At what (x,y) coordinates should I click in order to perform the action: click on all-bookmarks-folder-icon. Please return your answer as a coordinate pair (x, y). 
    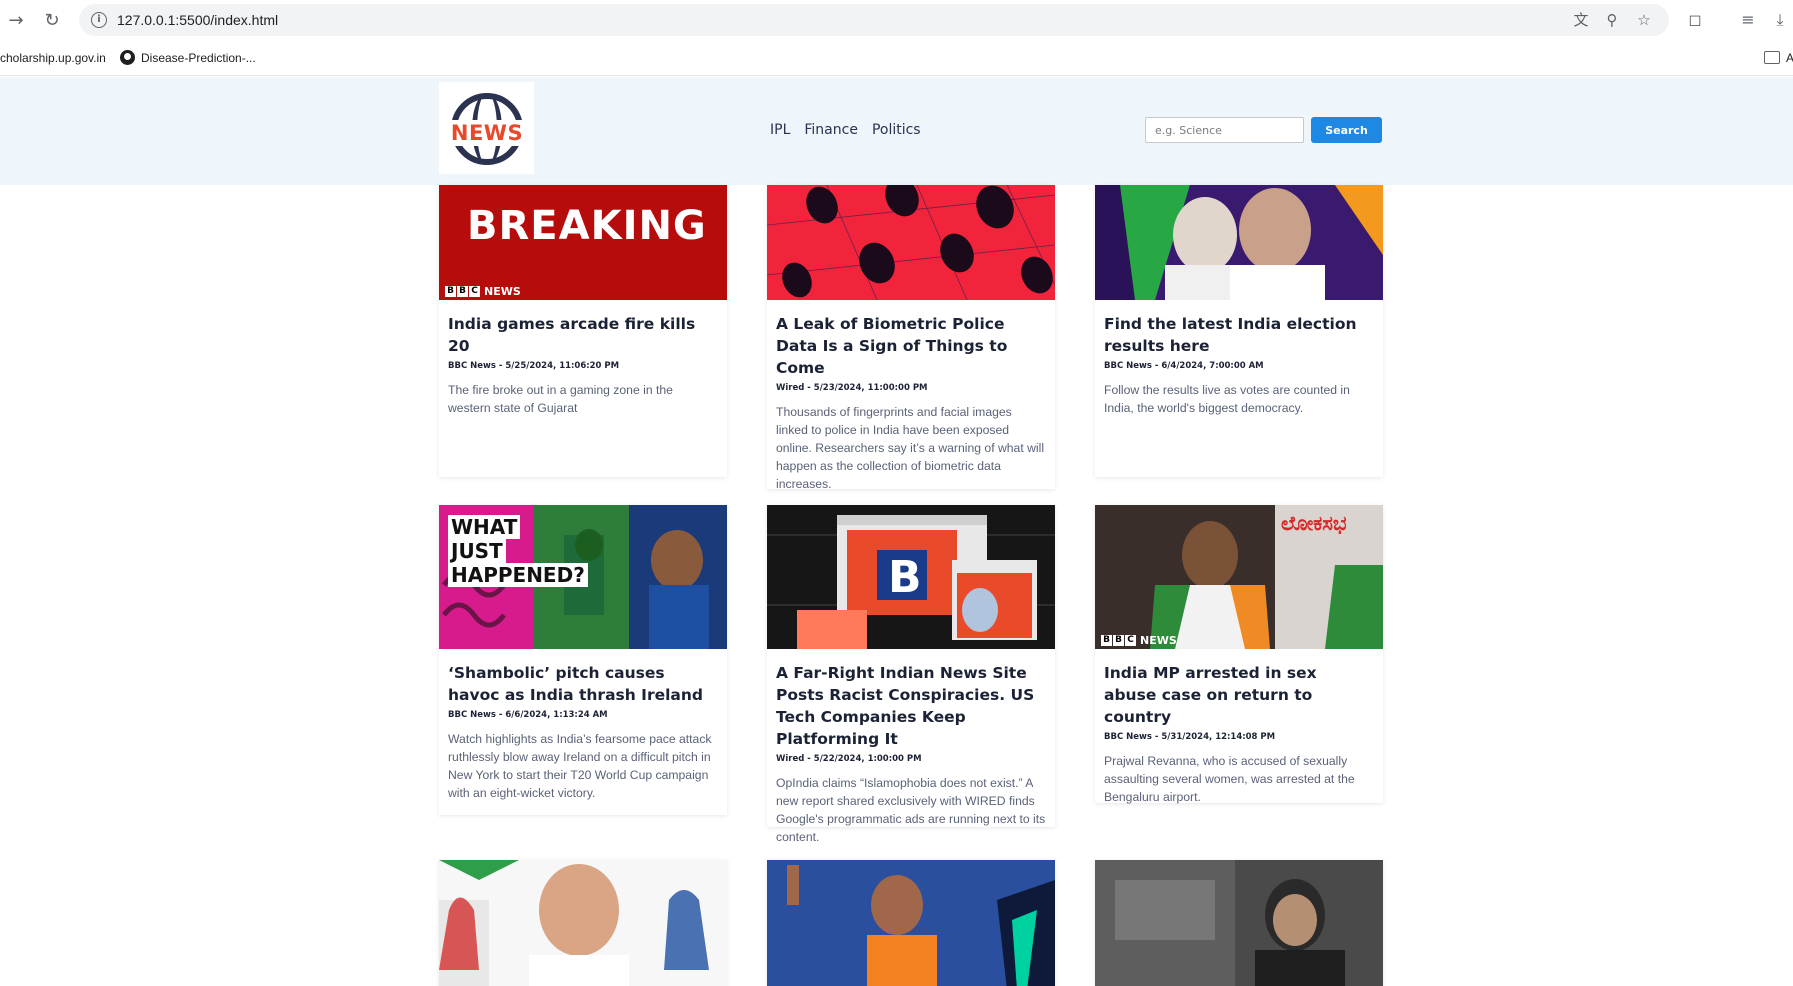
    Looking at the image, I should click on (1772, 57).